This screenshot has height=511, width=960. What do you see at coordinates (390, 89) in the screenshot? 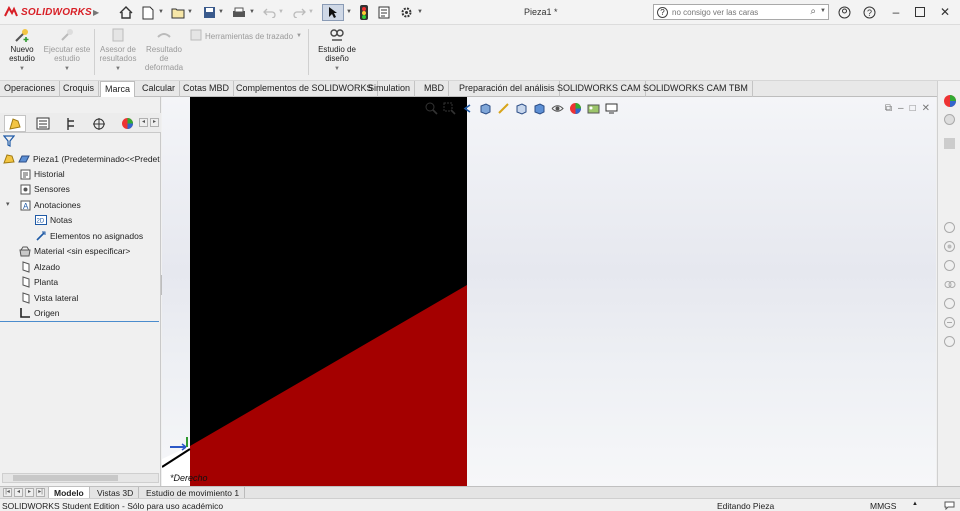
I see `tab-simulation: Simulation` at bounding box center [390, 89].